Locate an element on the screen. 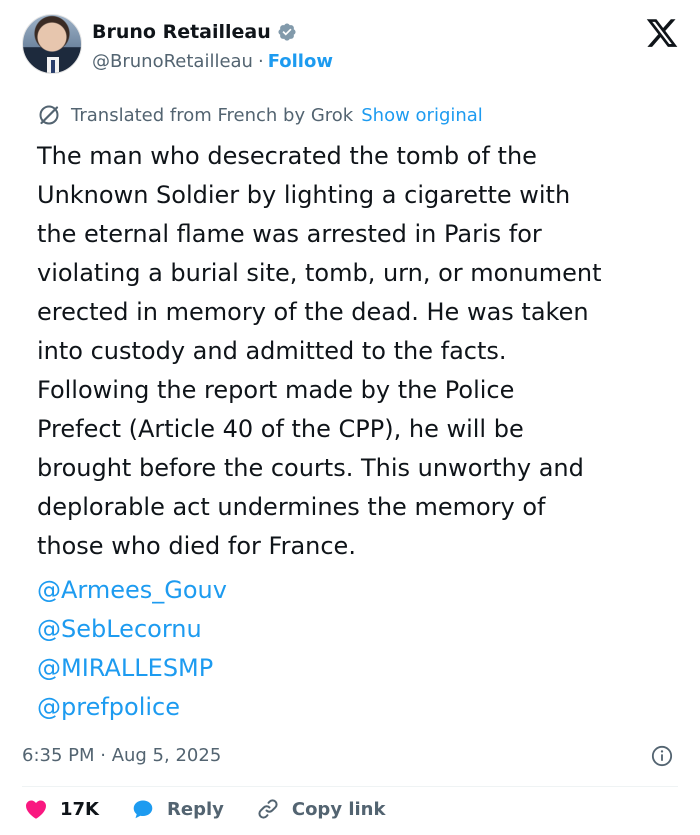  info-icon is located at coordinates (662, 756).